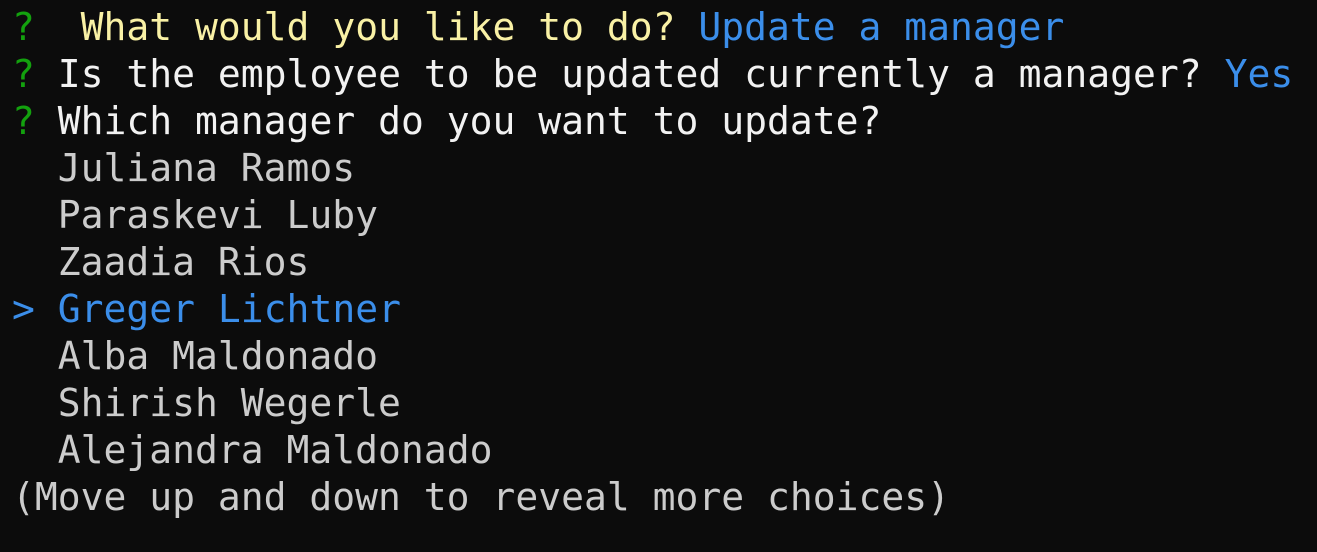 Image resolution: width=1317 pixels, height=552 pixels. What do you see at coordinates (664, 450) in the screenshot?
I see `choice-item: Alejandra Maldonado` at bounding box center [664, 450].